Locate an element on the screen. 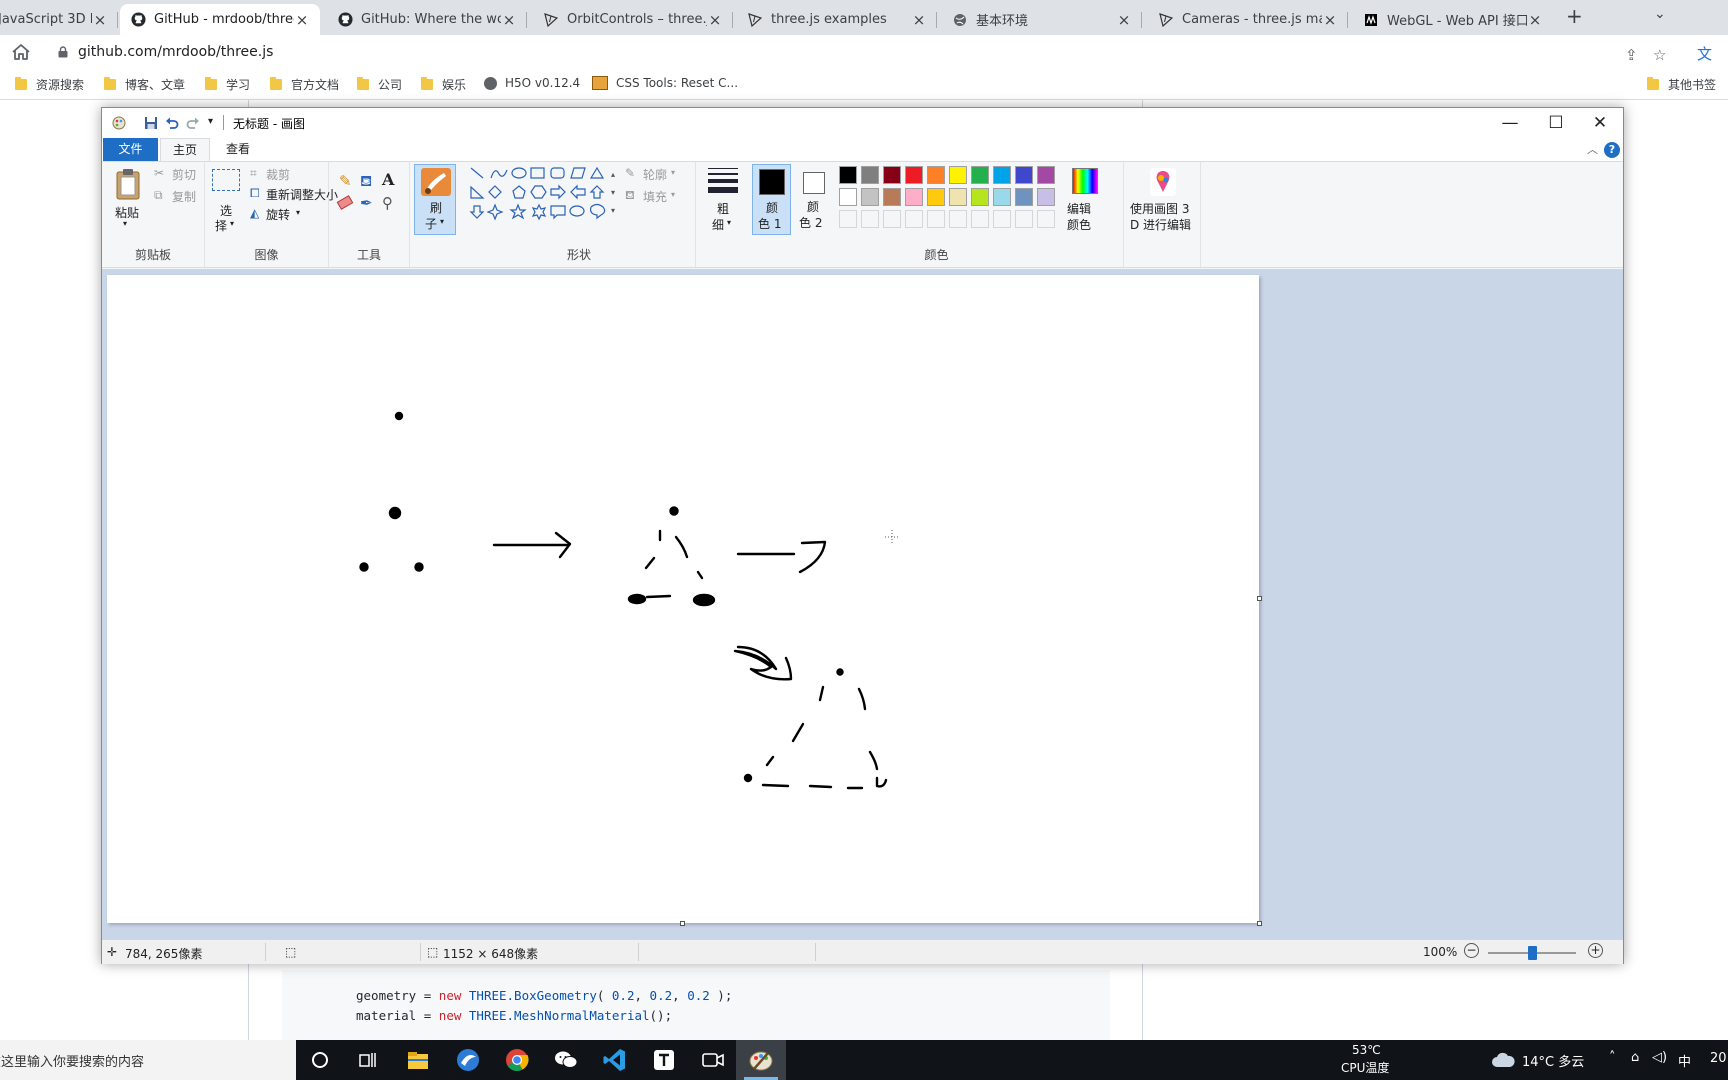 This screenshot has width=1728, height=1080. address-bar: github.com/mrdoob/three.js ⇪ ☆ is located at coordinates (856, 52).